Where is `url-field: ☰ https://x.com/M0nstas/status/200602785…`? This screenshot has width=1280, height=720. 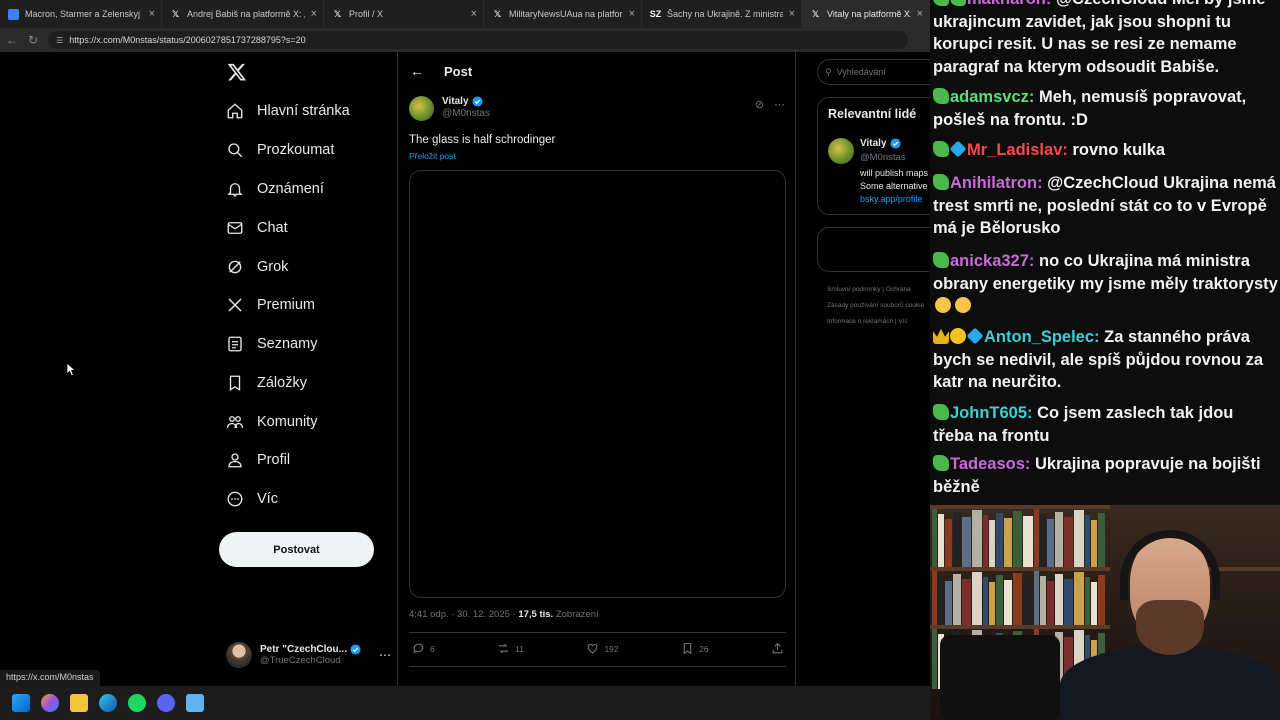 url-field: ☰ https://x.com/M0nstas/status/200602785… is located at coordinates (478, 40).